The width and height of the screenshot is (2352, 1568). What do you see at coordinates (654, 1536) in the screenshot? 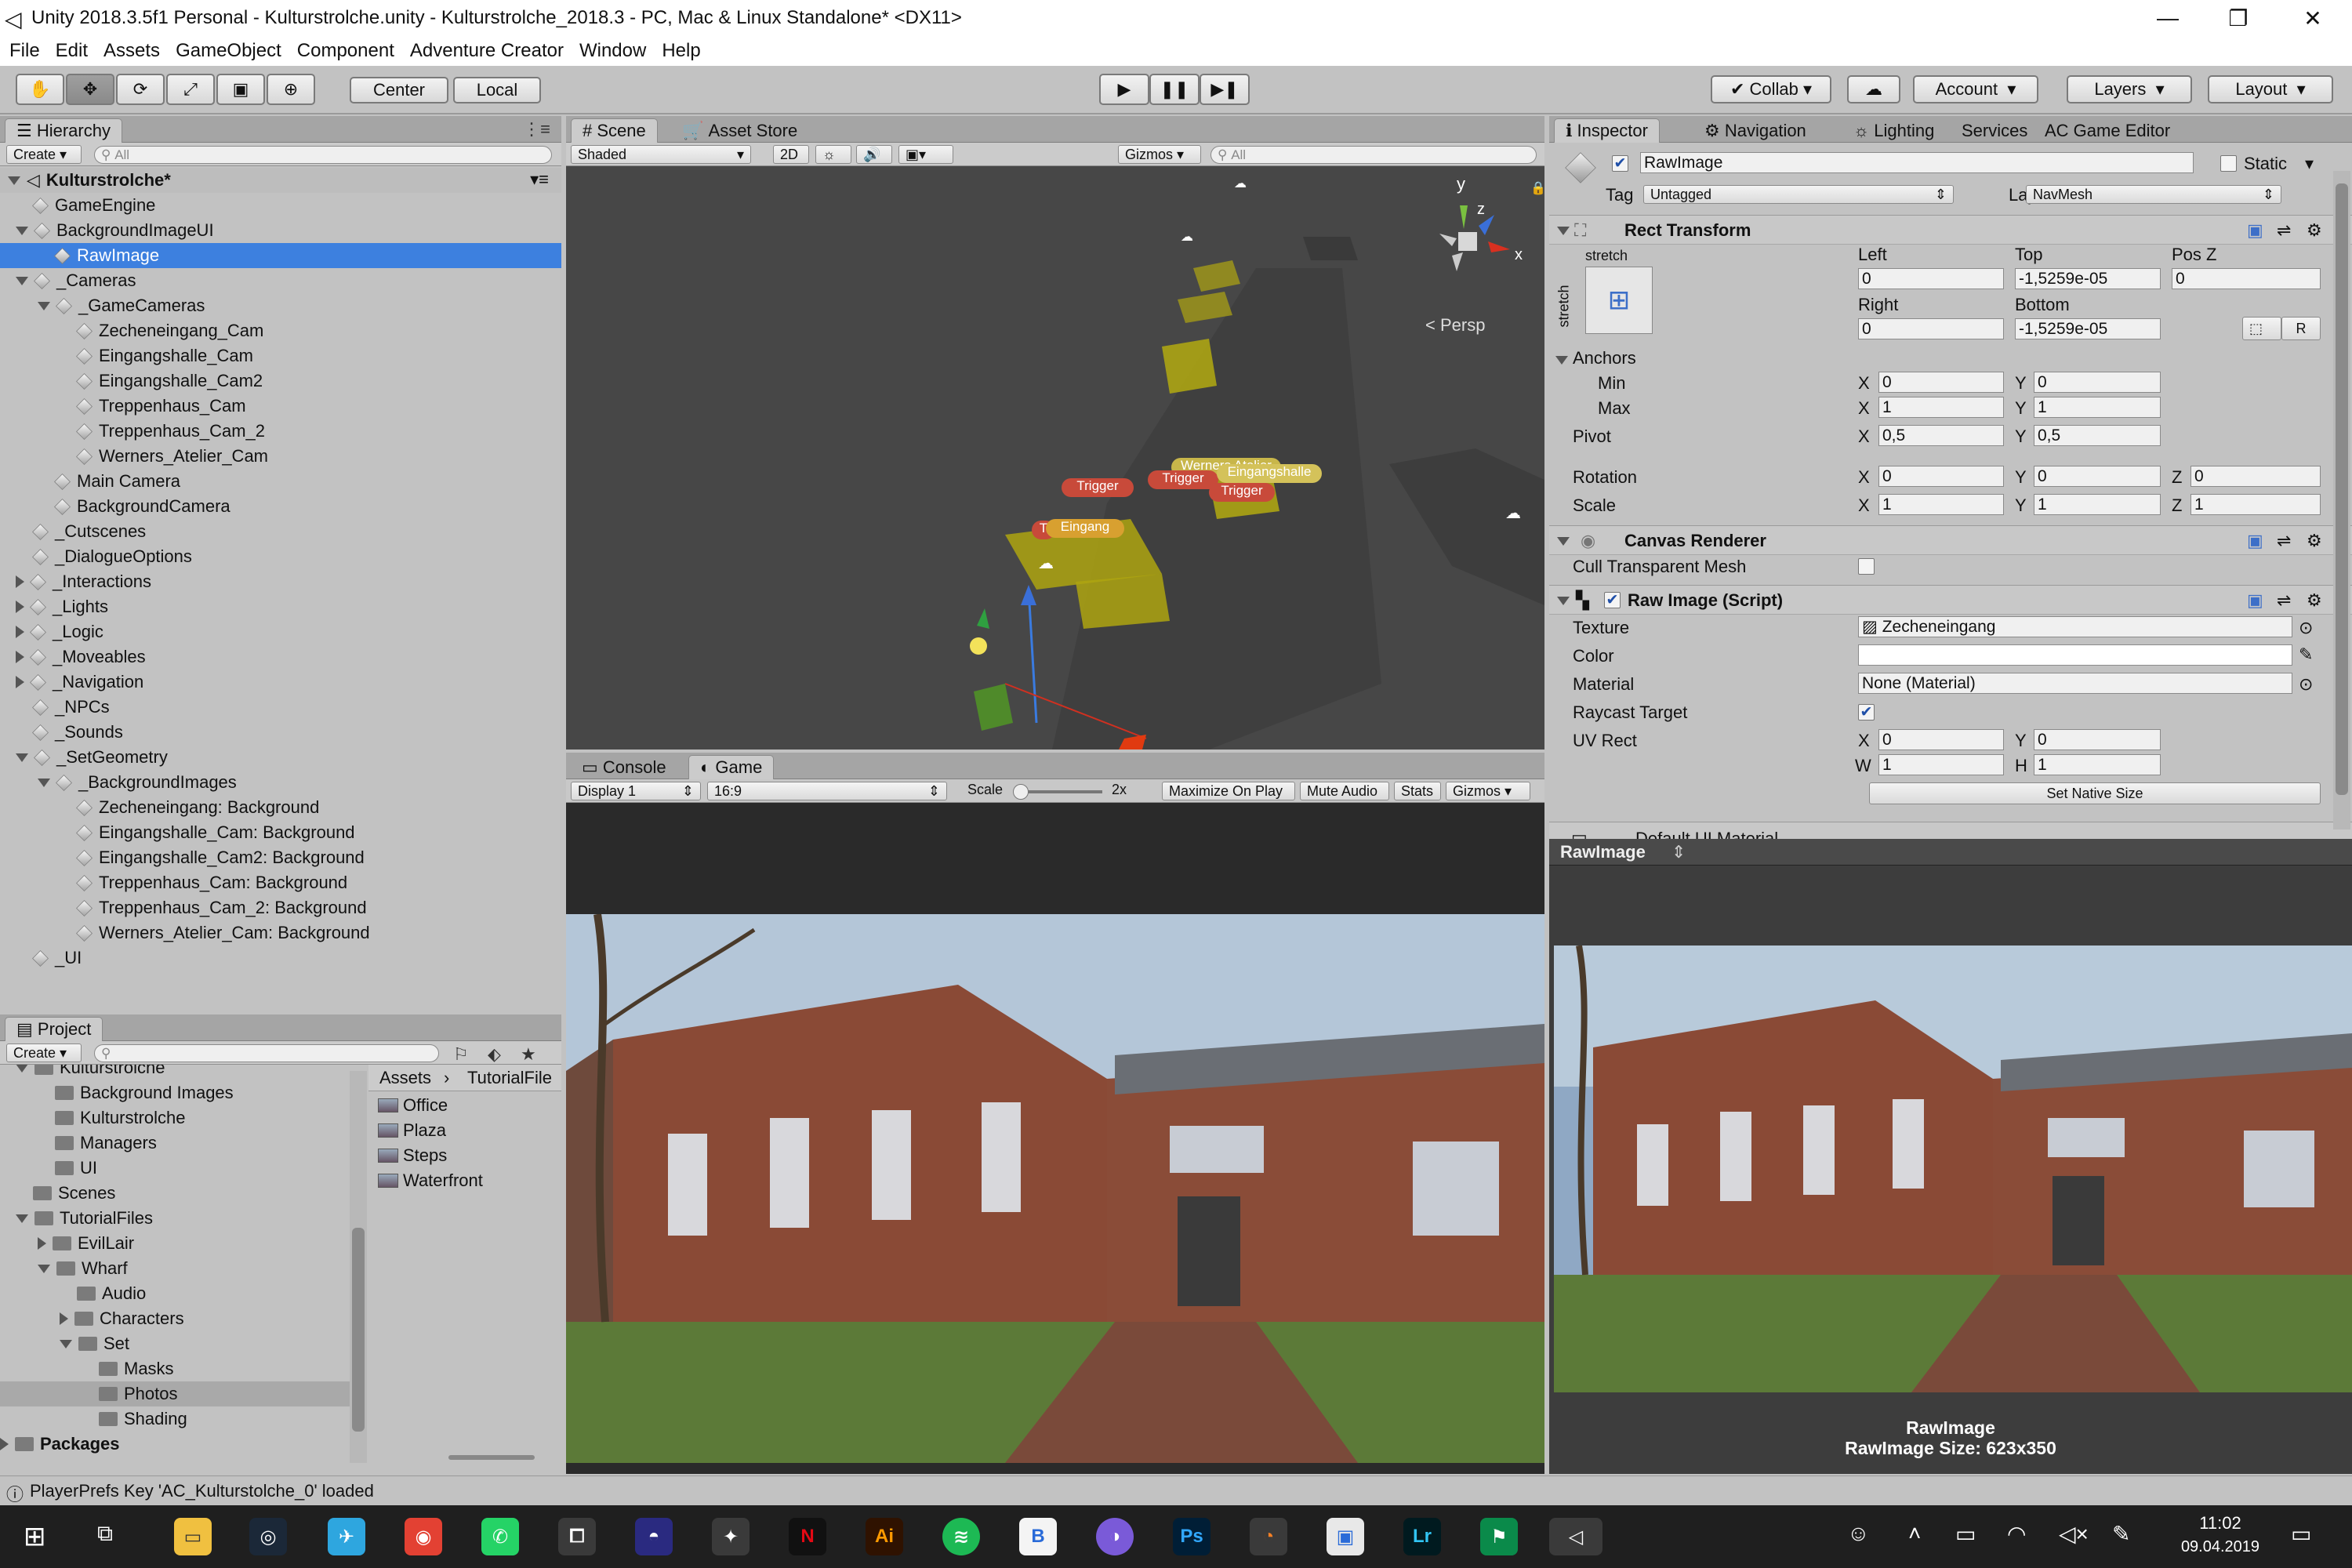
I see `game-launcher-icon: ◓` at bounding box center [654, 1536].